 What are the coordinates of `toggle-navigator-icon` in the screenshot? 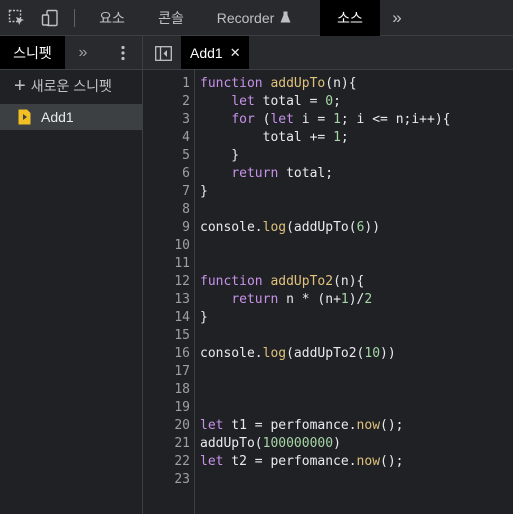 It's located at (163, 53).